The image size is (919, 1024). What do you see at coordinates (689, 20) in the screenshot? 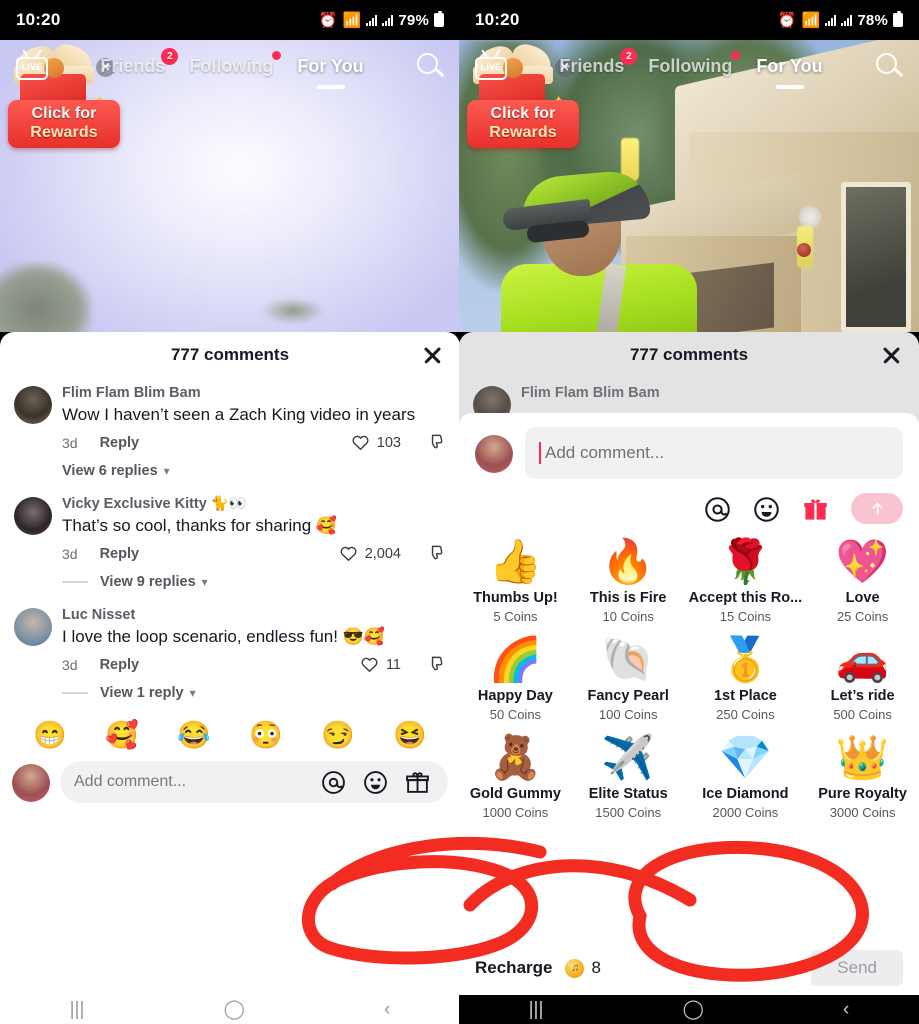
I see `status-bar-right: 10:20 ⏰ 📶 78%` at bounding box center [689, 20].